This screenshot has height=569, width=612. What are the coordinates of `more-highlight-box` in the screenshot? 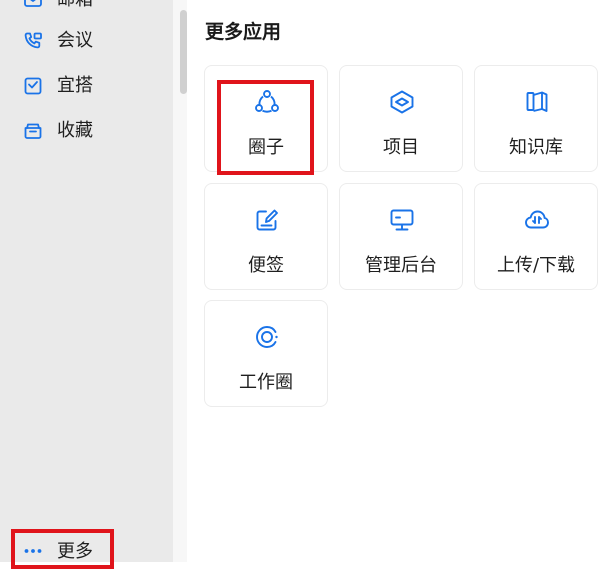 It's located at (62, 549).